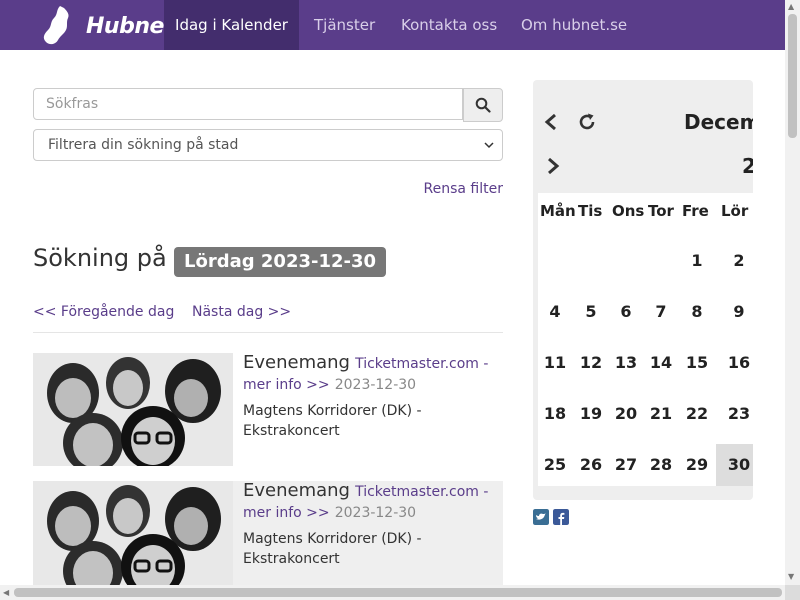  I want to click on calendar-day: 28, so click(661, 465).